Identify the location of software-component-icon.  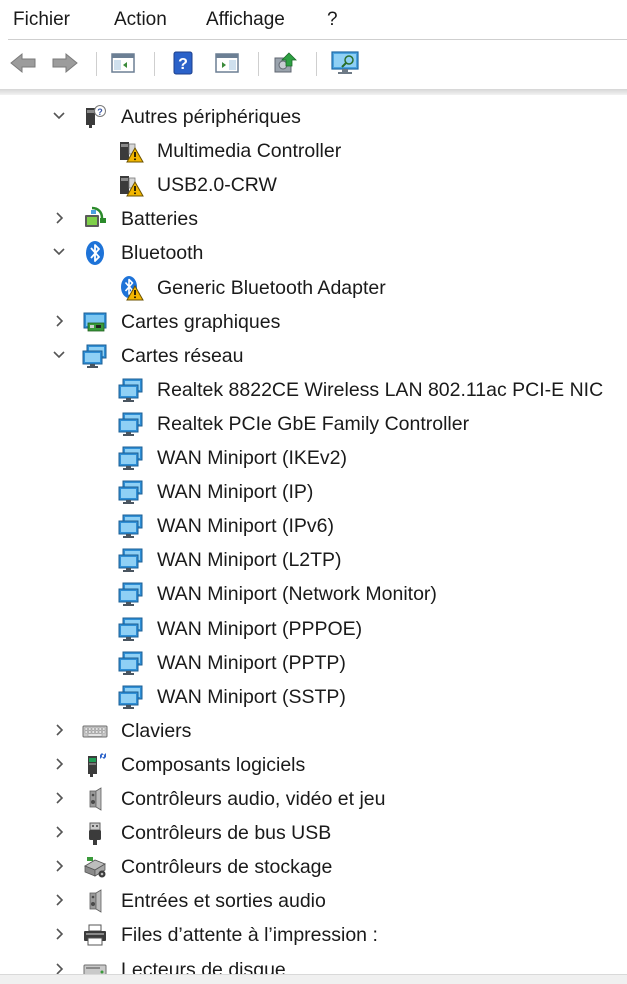
(95, 765).